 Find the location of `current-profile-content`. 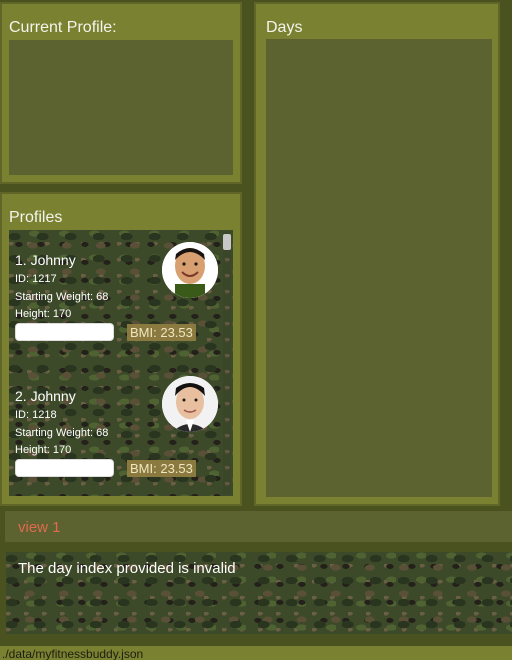

current-profile-content is located at coordinates (121, 107).